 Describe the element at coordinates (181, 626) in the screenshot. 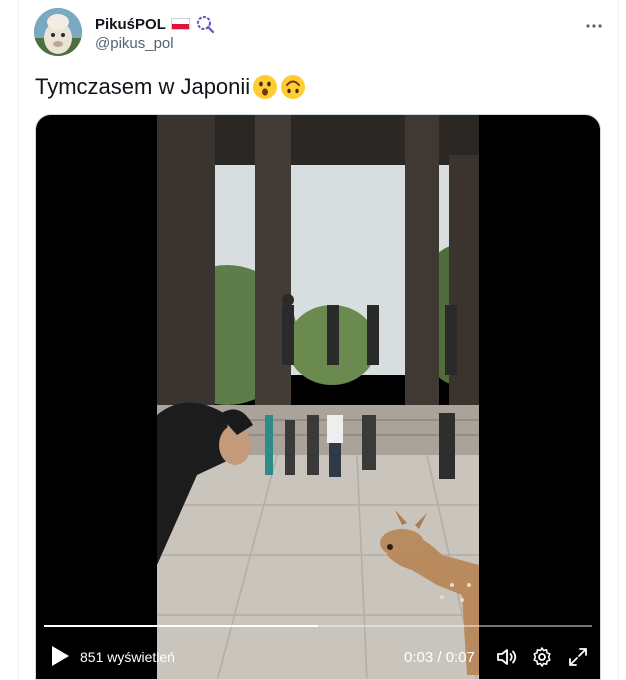

I see `video-progress-fill` at that location.